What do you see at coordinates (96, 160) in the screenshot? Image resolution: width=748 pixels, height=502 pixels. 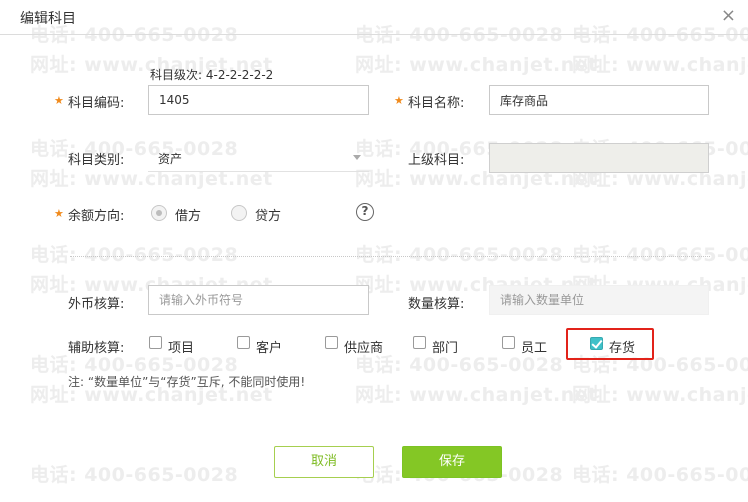 I see `category-label: 科目类别:` at bounding box center [96, 160].